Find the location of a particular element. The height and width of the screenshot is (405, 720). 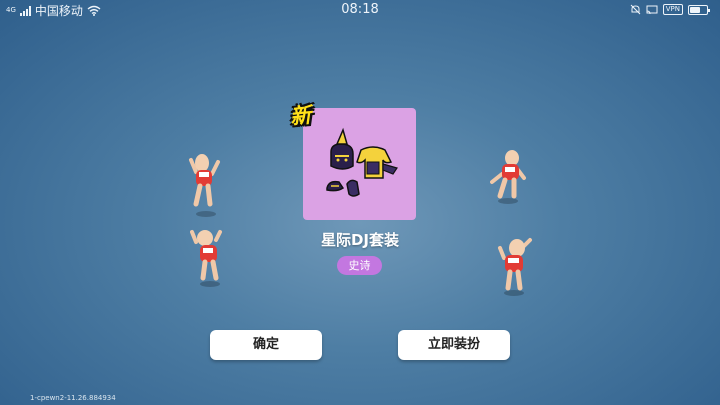

vpn-badge: VPN is located at coordinates (672, 9).